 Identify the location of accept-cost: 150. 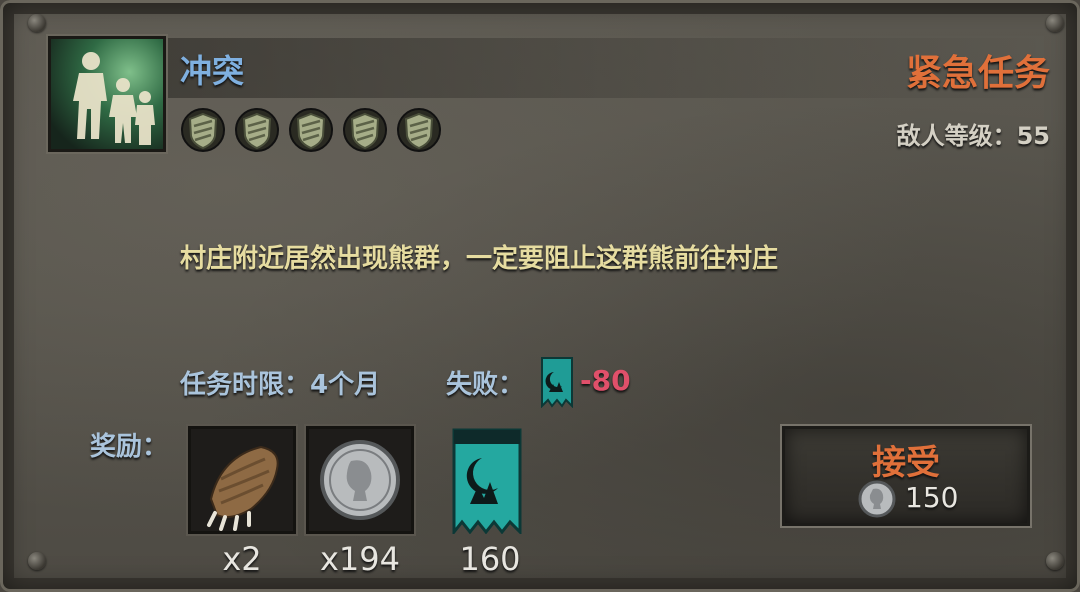
(932, 497).